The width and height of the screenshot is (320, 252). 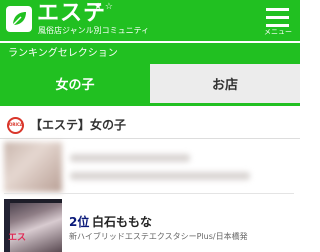 What do you see at coordinates (15, 125) in the screenshot?
I see `shop-logo-icon: ORICA` at bounding box center [15, 125].